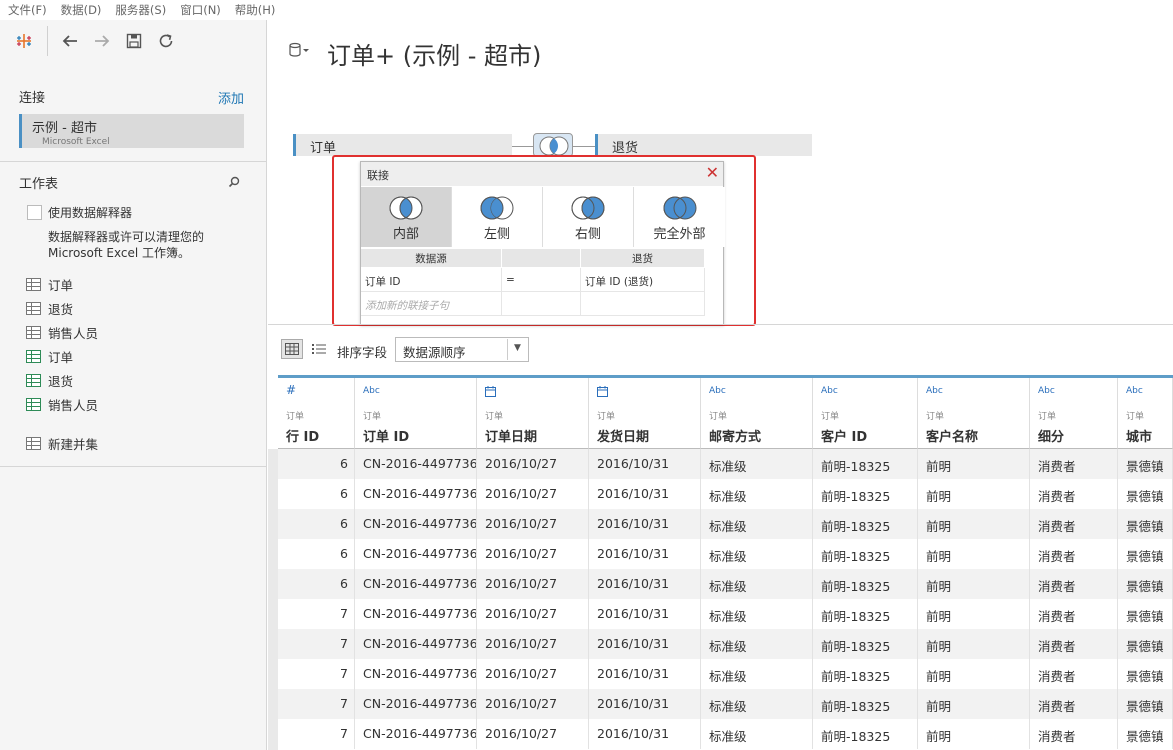  What do you see at coordinates (131, 131) in the screenshot?
I see `connection-item: 示例 - 超市 Microsoft Excel` at bounding box center [131, 131].